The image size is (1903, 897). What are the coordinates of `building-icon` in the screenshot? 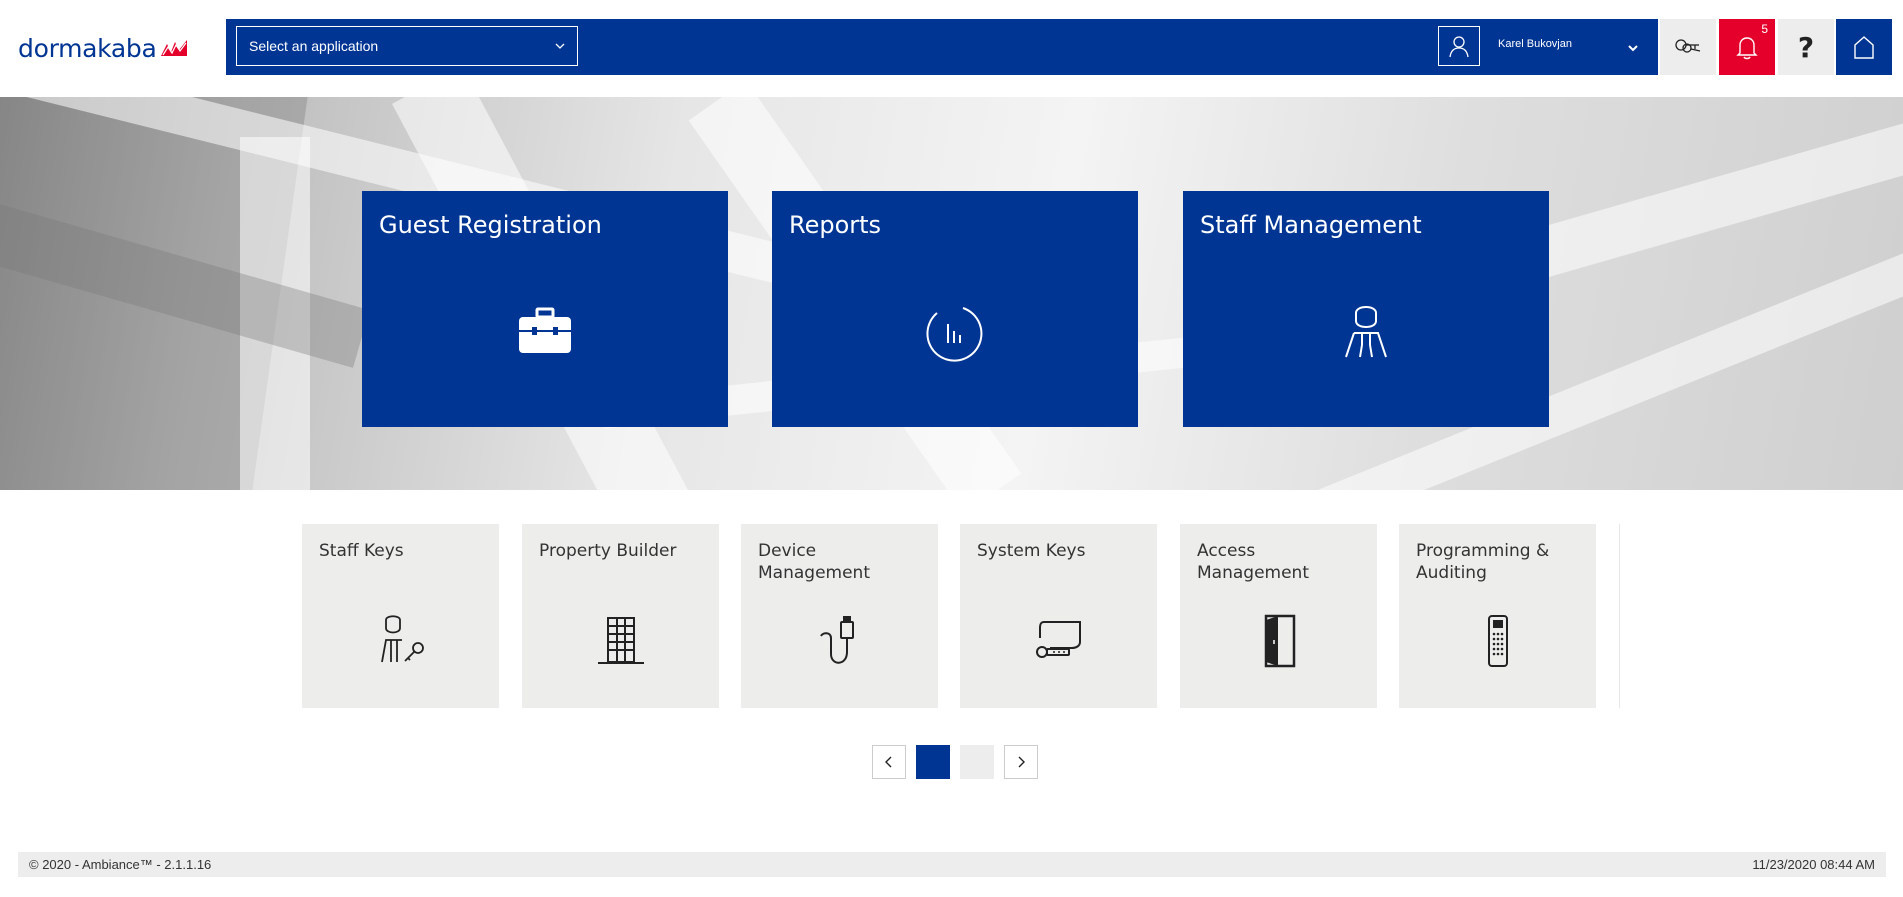 It's located at (620, 640).